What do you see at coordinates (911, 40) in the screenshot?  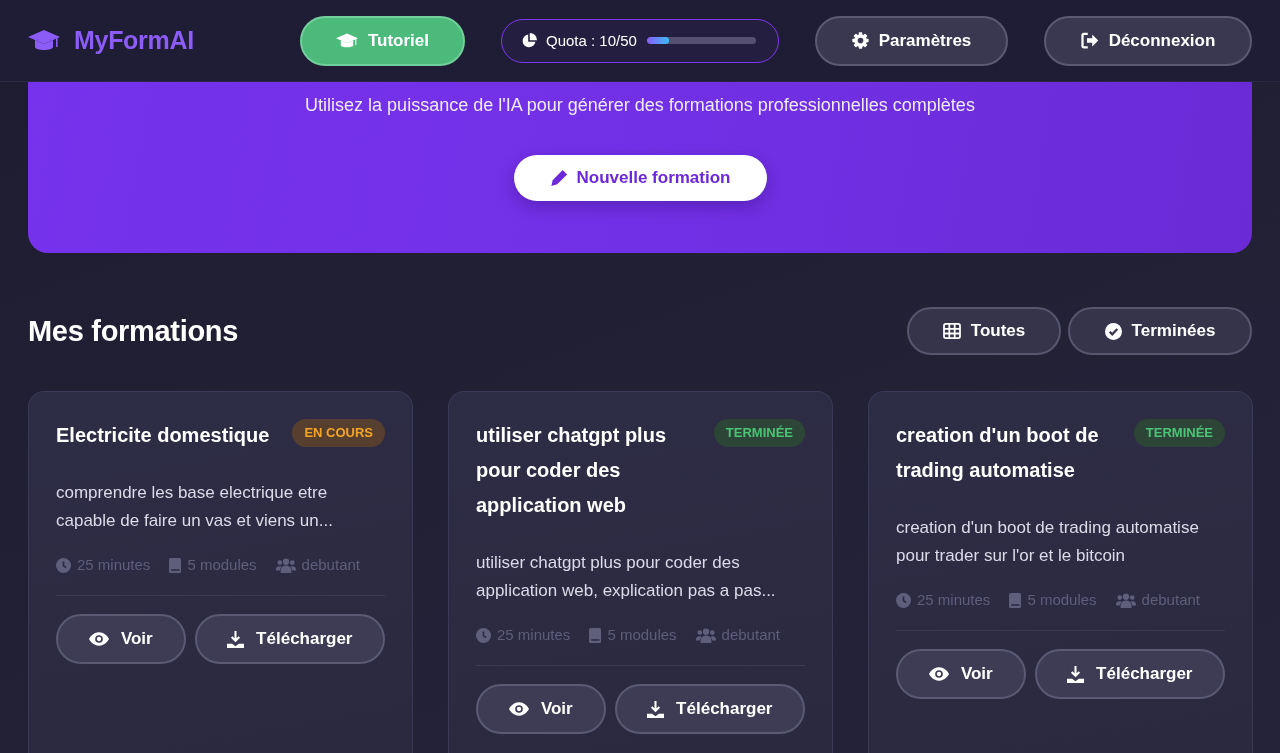 I see `settings-button: Paramètres` at bounding box center [911, 40].